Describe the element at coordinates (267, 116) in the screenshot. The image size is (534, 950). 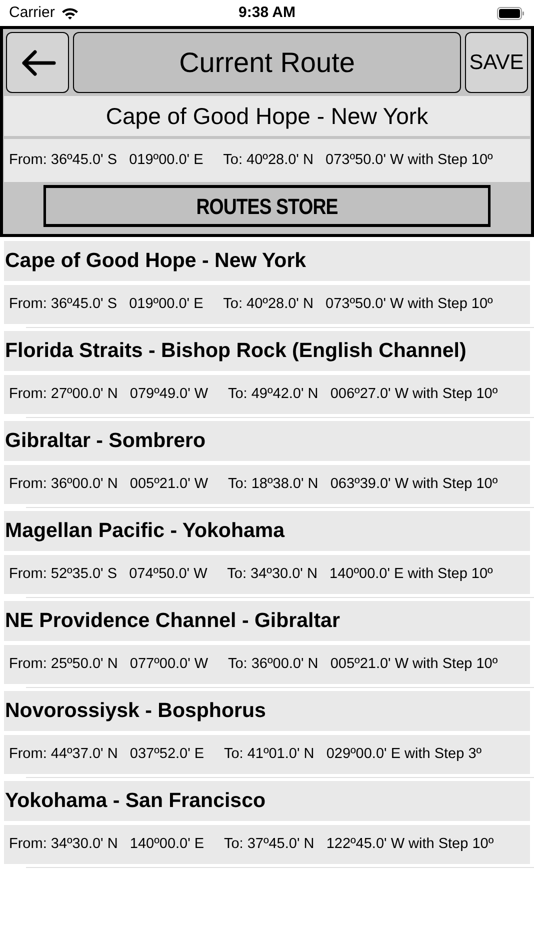
I see `current-route-name: Cape of Good Hope - New York` at that location.